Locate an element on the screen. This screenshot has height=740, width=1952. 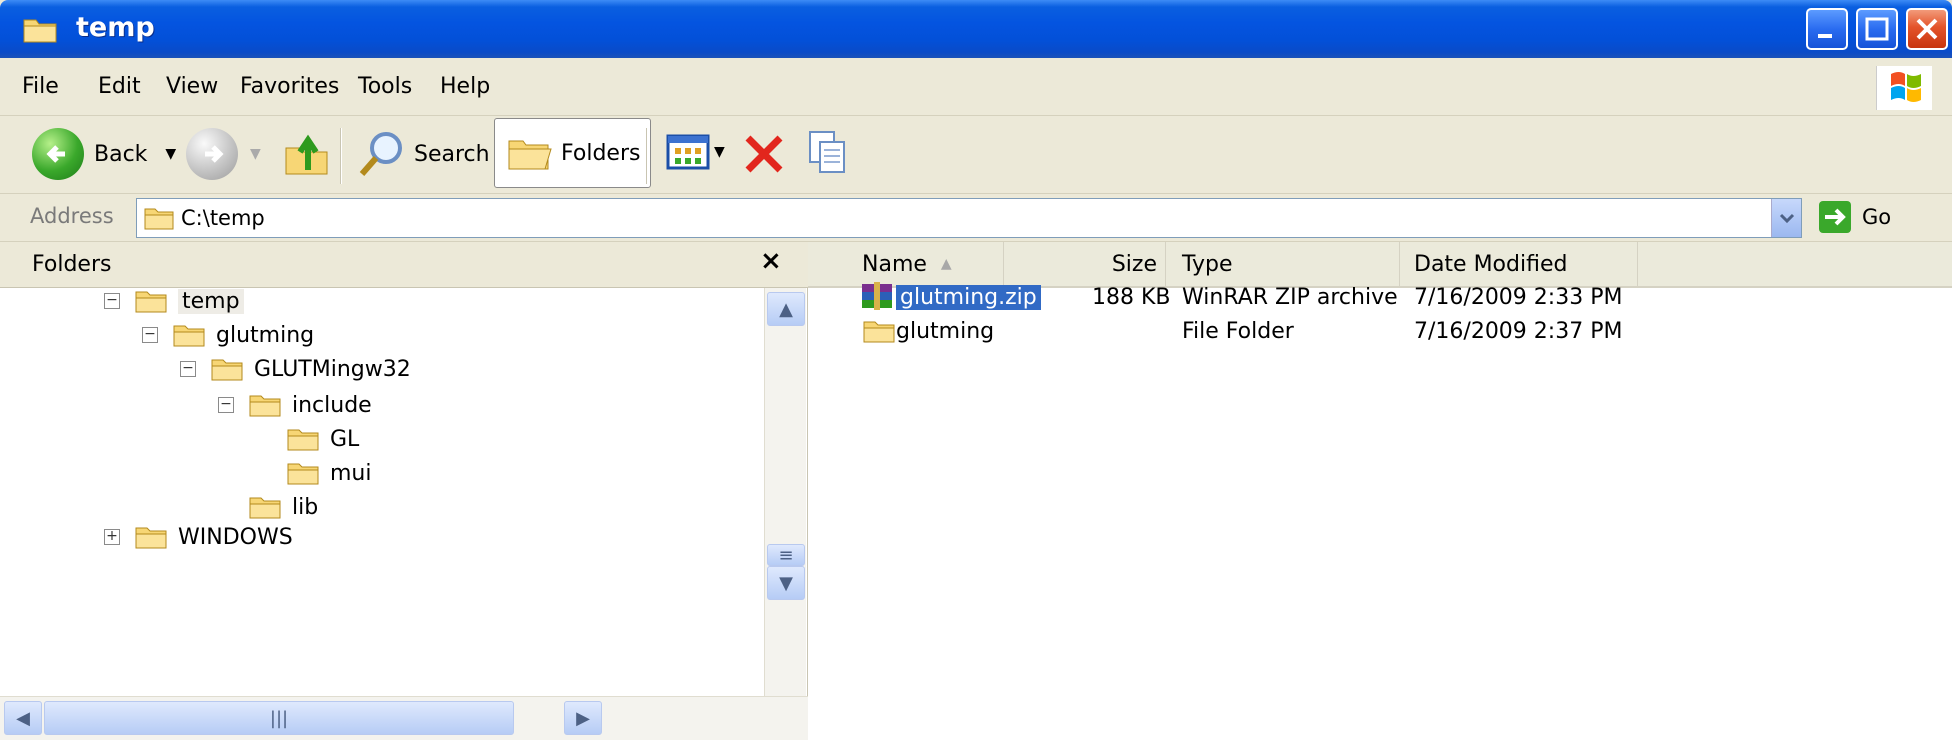
tree-item-include: − include is located at coordinates (295, 405).